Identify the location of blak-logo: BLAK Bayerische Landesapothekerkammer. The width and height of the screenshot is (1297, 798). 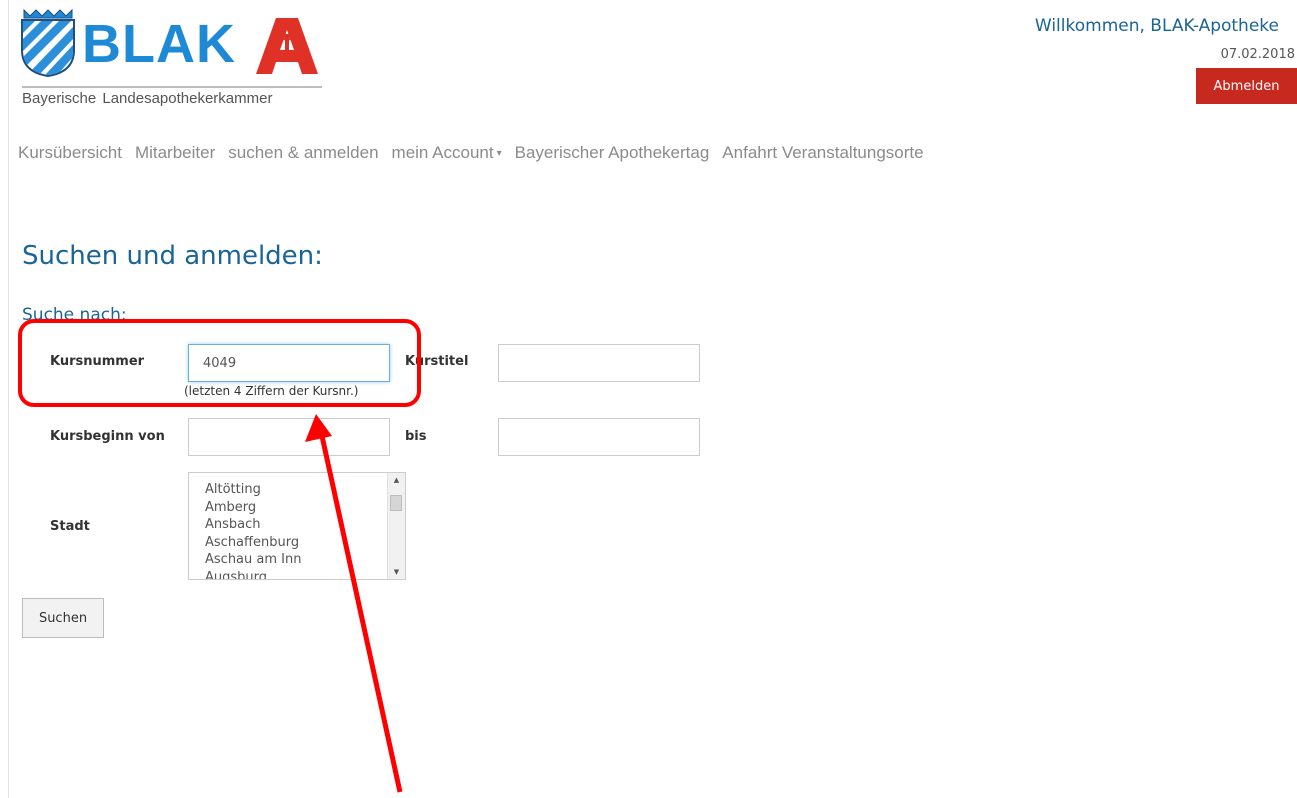
(173, 58).